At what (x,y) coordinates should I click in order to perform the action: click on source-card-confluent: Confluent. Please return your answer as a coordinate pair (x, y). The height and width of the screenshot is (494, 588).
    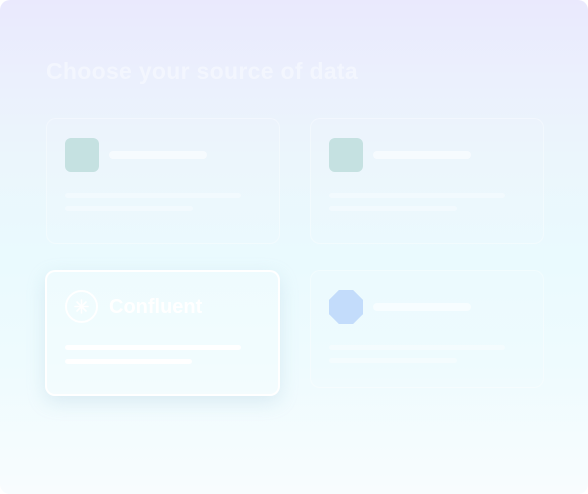
    Looking at the image, I should click on (162, 333).